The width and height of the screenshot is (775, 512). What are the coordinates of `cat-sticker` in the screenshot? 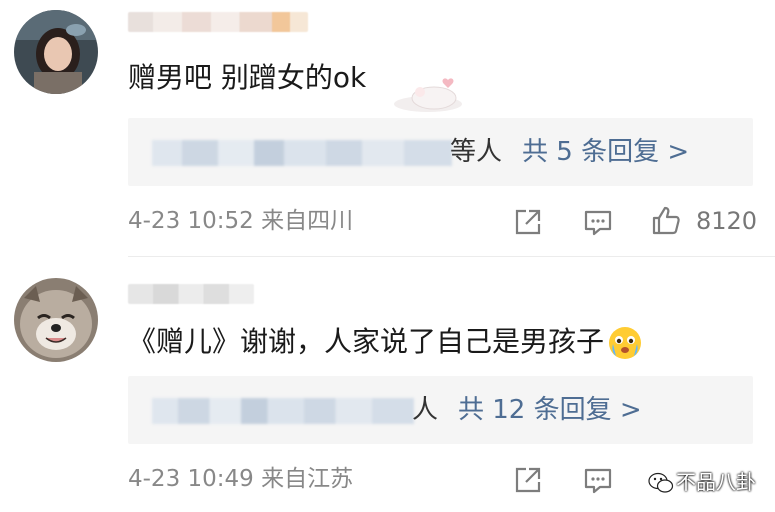 It's located at (428, 95).